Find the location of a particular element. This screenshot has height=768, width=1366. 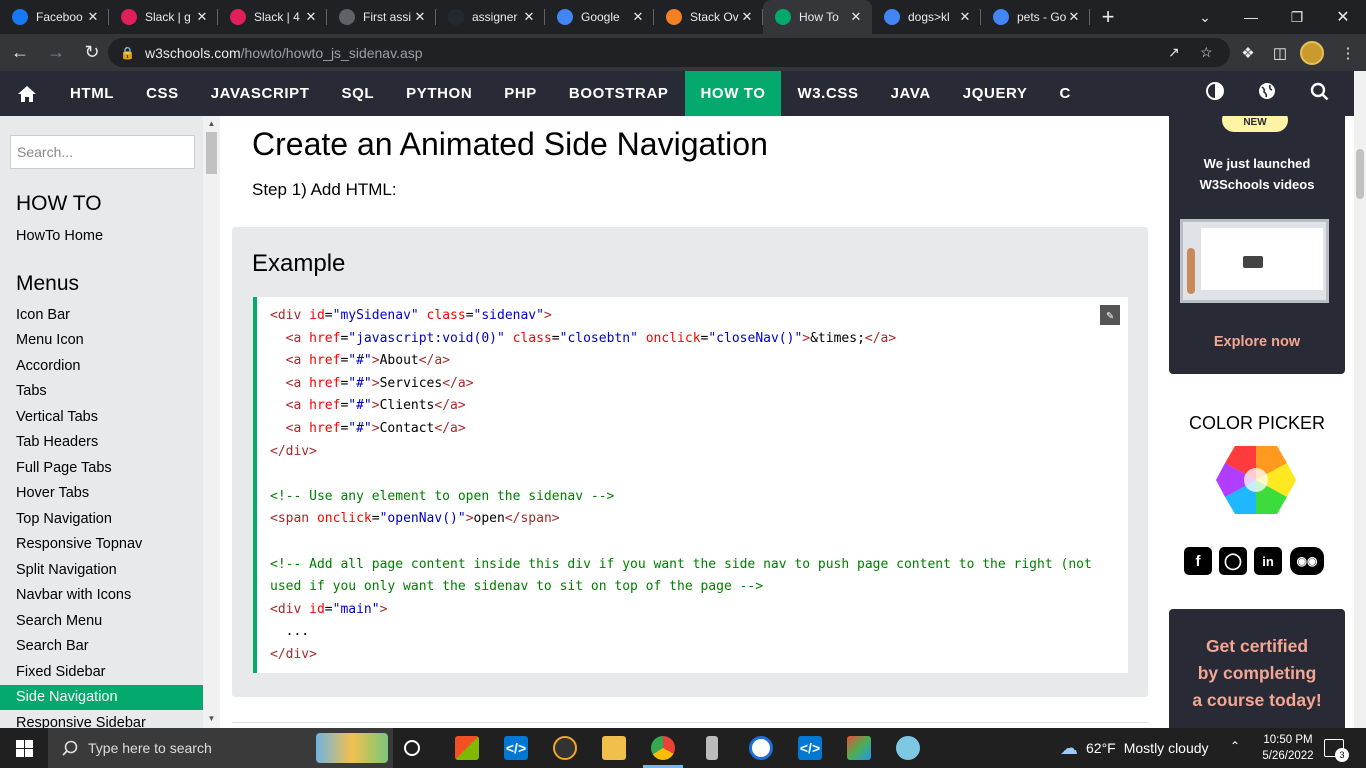

sidebar-link: Responsive Topnav is located at coordinates (101, 544).